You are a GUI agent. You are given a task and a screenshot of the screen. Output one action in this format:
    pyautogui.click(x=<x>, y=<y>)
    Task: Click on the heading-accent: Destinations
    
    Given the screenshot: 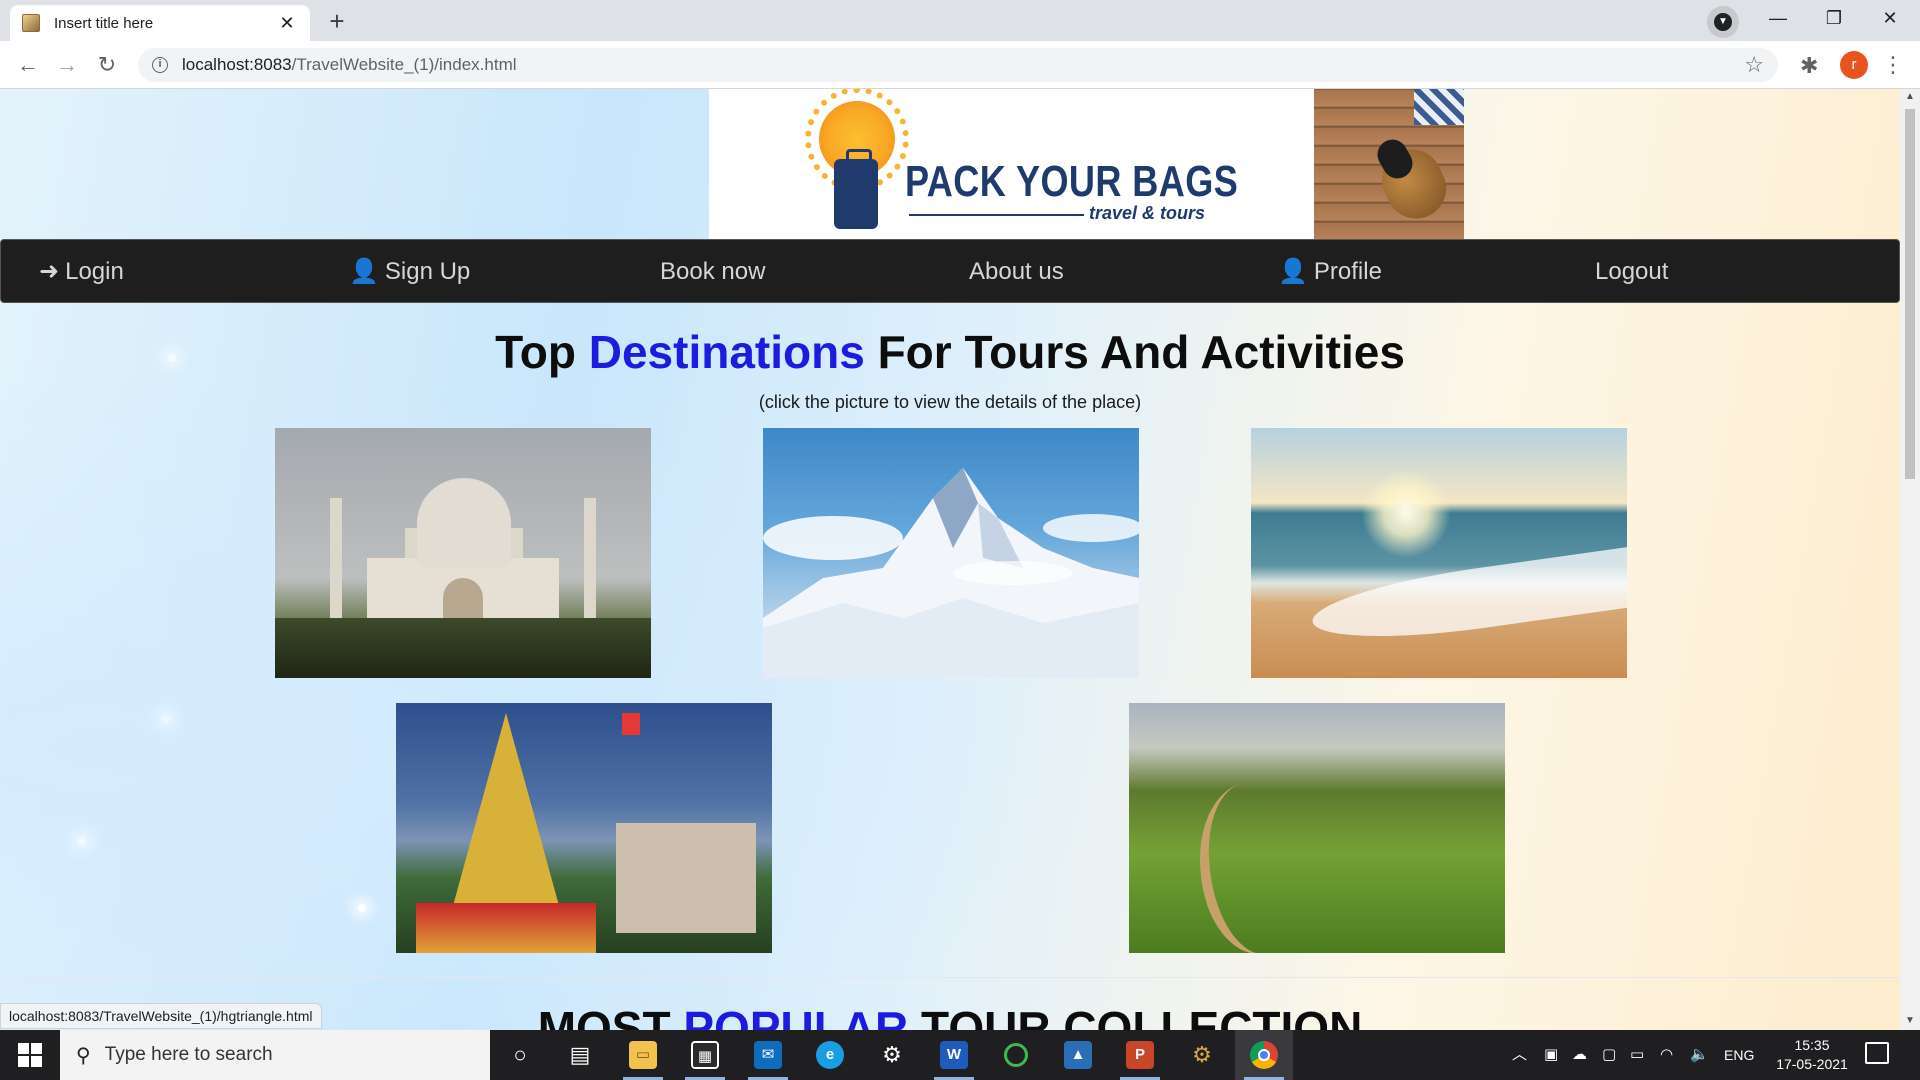 What is the action you would take?
    pyautogui.click(x=726, y=352)
    